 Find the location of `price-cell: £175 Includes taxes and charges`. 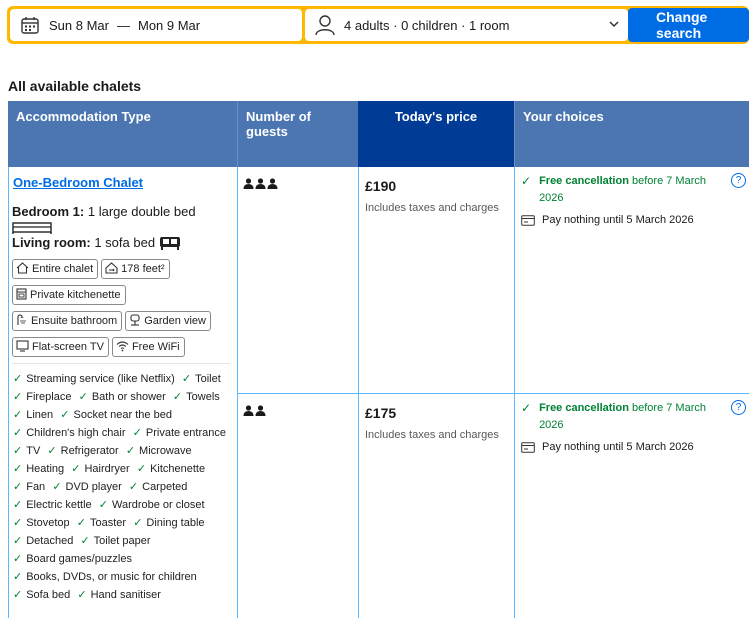

price-cell: £175 Includes taxes and charges is located at coordinates (432, 423).